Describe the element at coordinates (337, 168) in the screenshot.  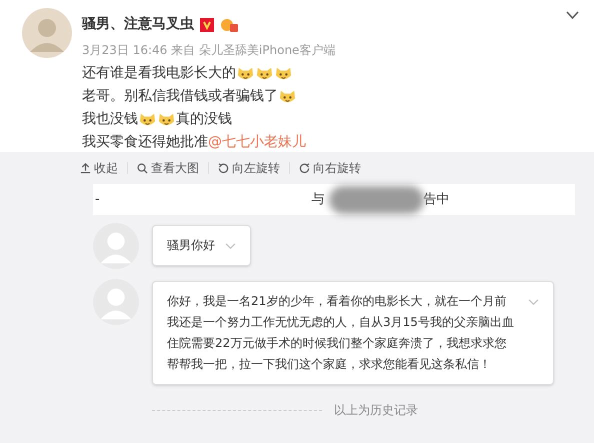
I see `toolbar-link: 向右旋转` at that location.